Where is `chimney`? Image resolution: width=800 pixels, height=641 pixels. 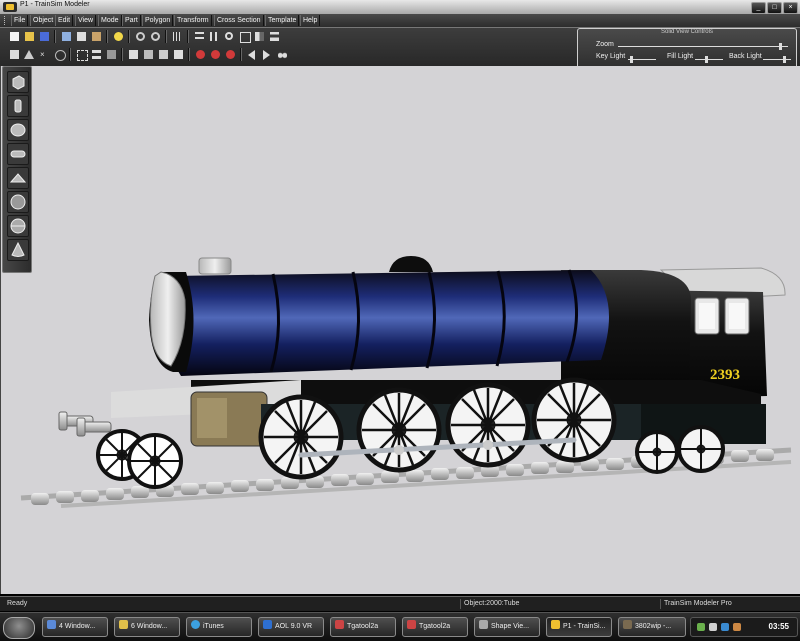 chimney is located at coordinates (215, 266).